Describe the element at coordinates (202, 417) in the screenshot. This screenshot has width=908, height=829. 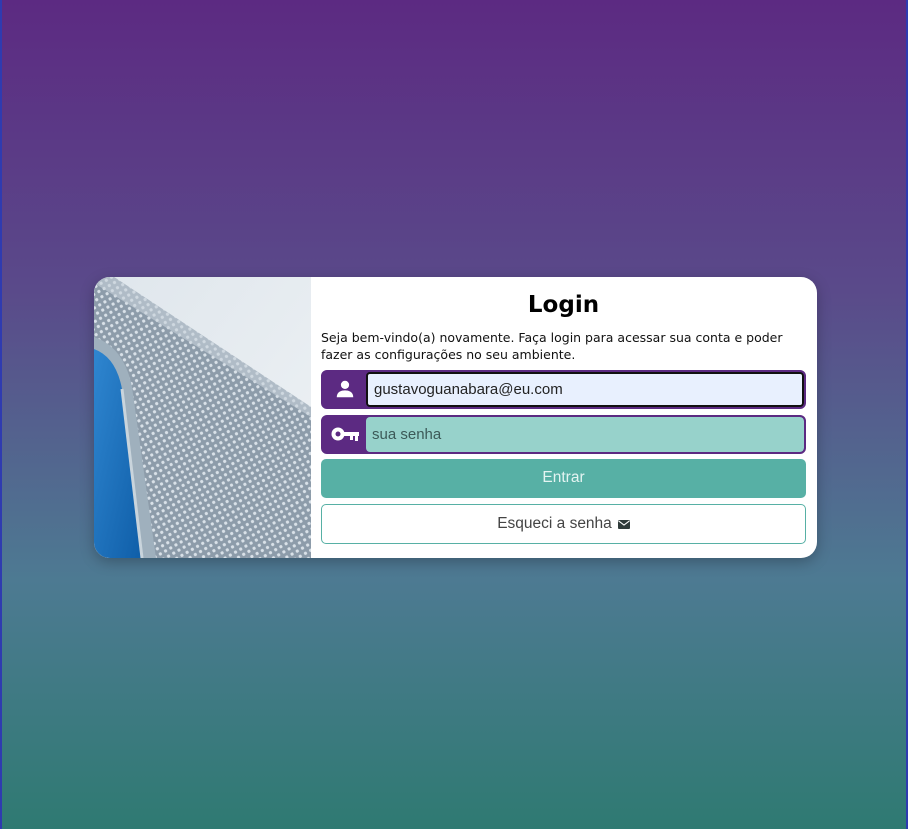
I see `building-photo` at that location.